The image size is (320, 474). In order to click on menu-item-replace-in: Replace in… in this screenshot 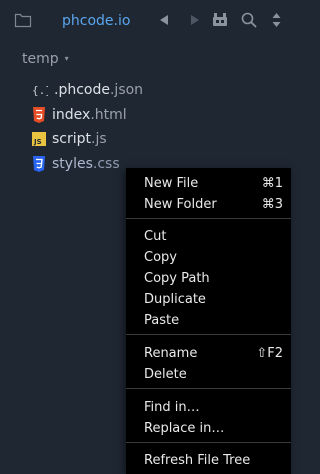, I will do `click(208, 428)`.